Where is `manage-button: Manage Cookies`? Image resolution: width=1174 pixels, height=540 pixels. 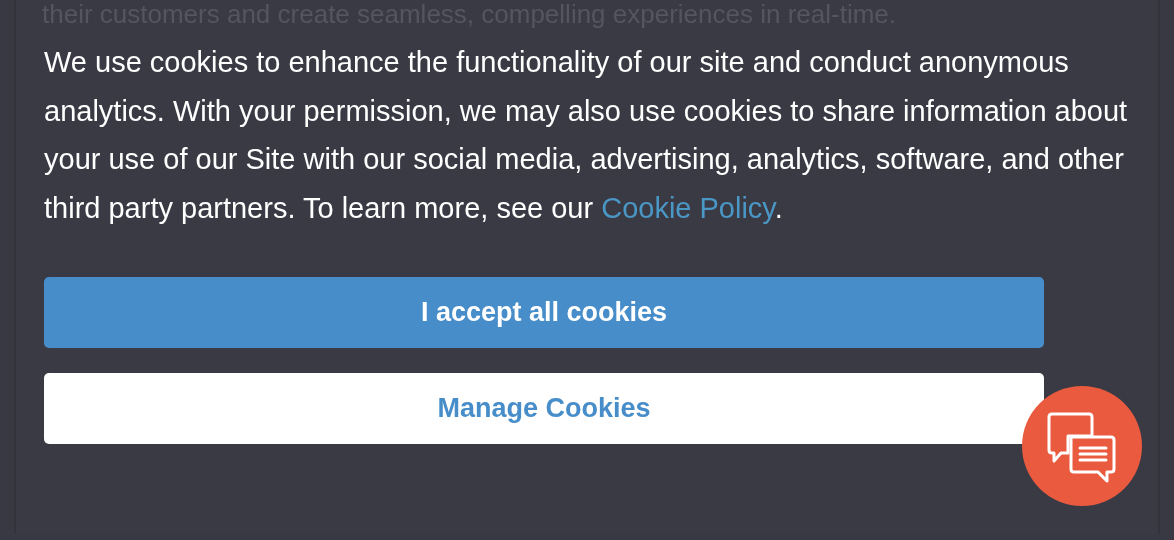
manage-button: Manage Cookies is located at coordinates (544, 408).